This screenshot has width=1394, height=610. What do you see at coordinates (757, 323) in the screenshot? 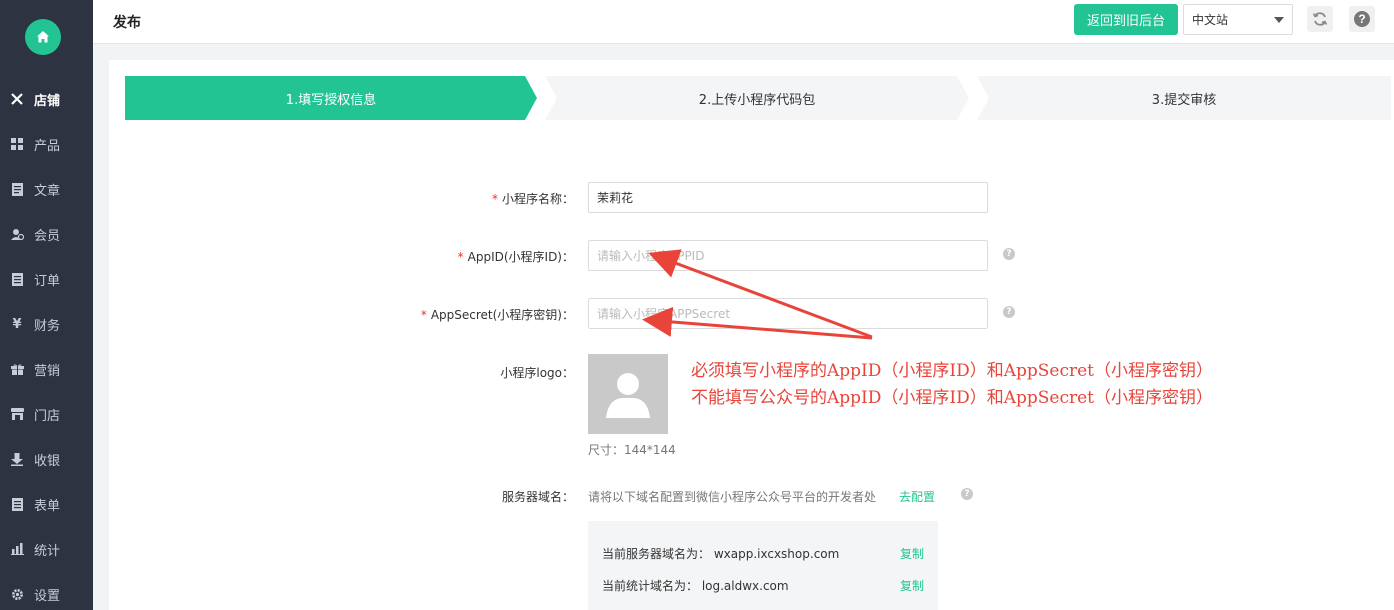
I see `annotation-arrow-appsecret` at bounding box center [757, 323].